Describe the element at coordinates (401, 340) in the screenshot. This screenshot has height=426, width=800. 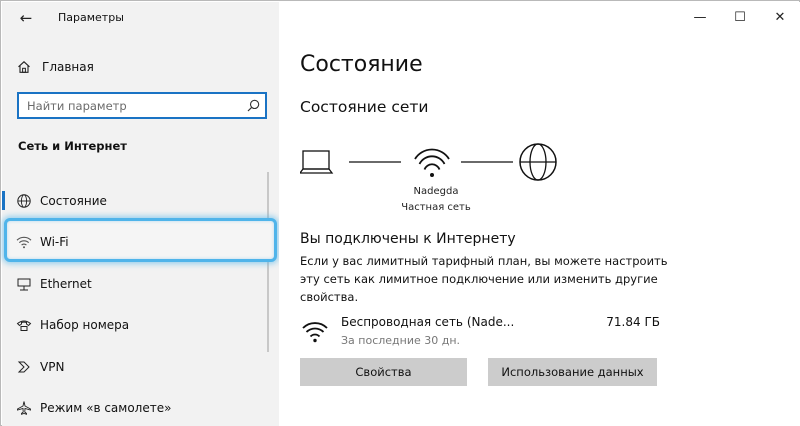
I see `connection-period: За последние 30 дн.` at that location.